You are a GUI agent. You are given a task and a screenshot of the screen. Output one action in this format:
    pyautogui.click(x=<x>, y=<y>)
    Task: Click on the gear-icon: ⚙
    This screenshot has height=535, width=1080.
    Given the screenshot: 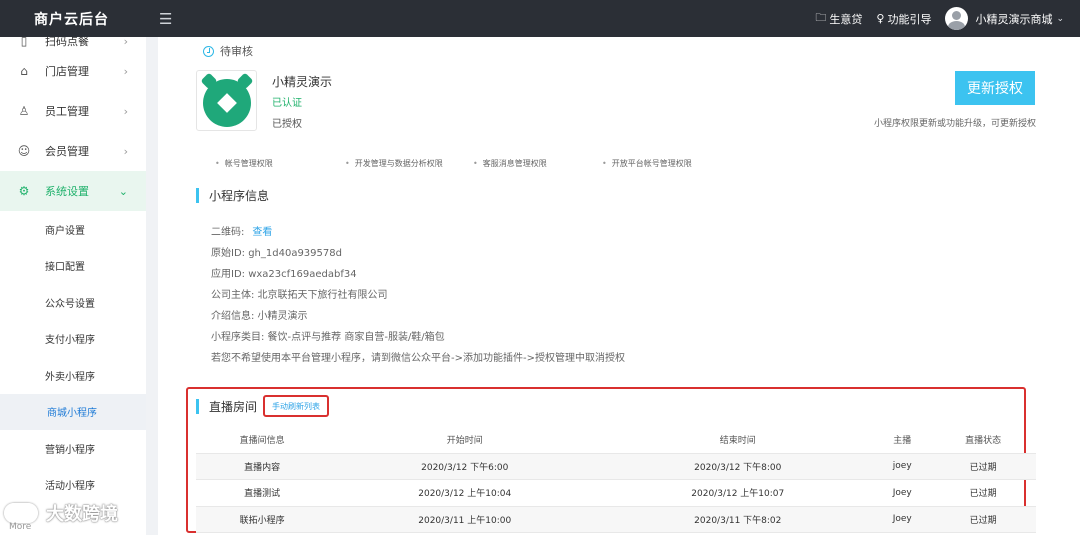 What is the action you would take?
    pyautogui.click(x=24, y=191)
    